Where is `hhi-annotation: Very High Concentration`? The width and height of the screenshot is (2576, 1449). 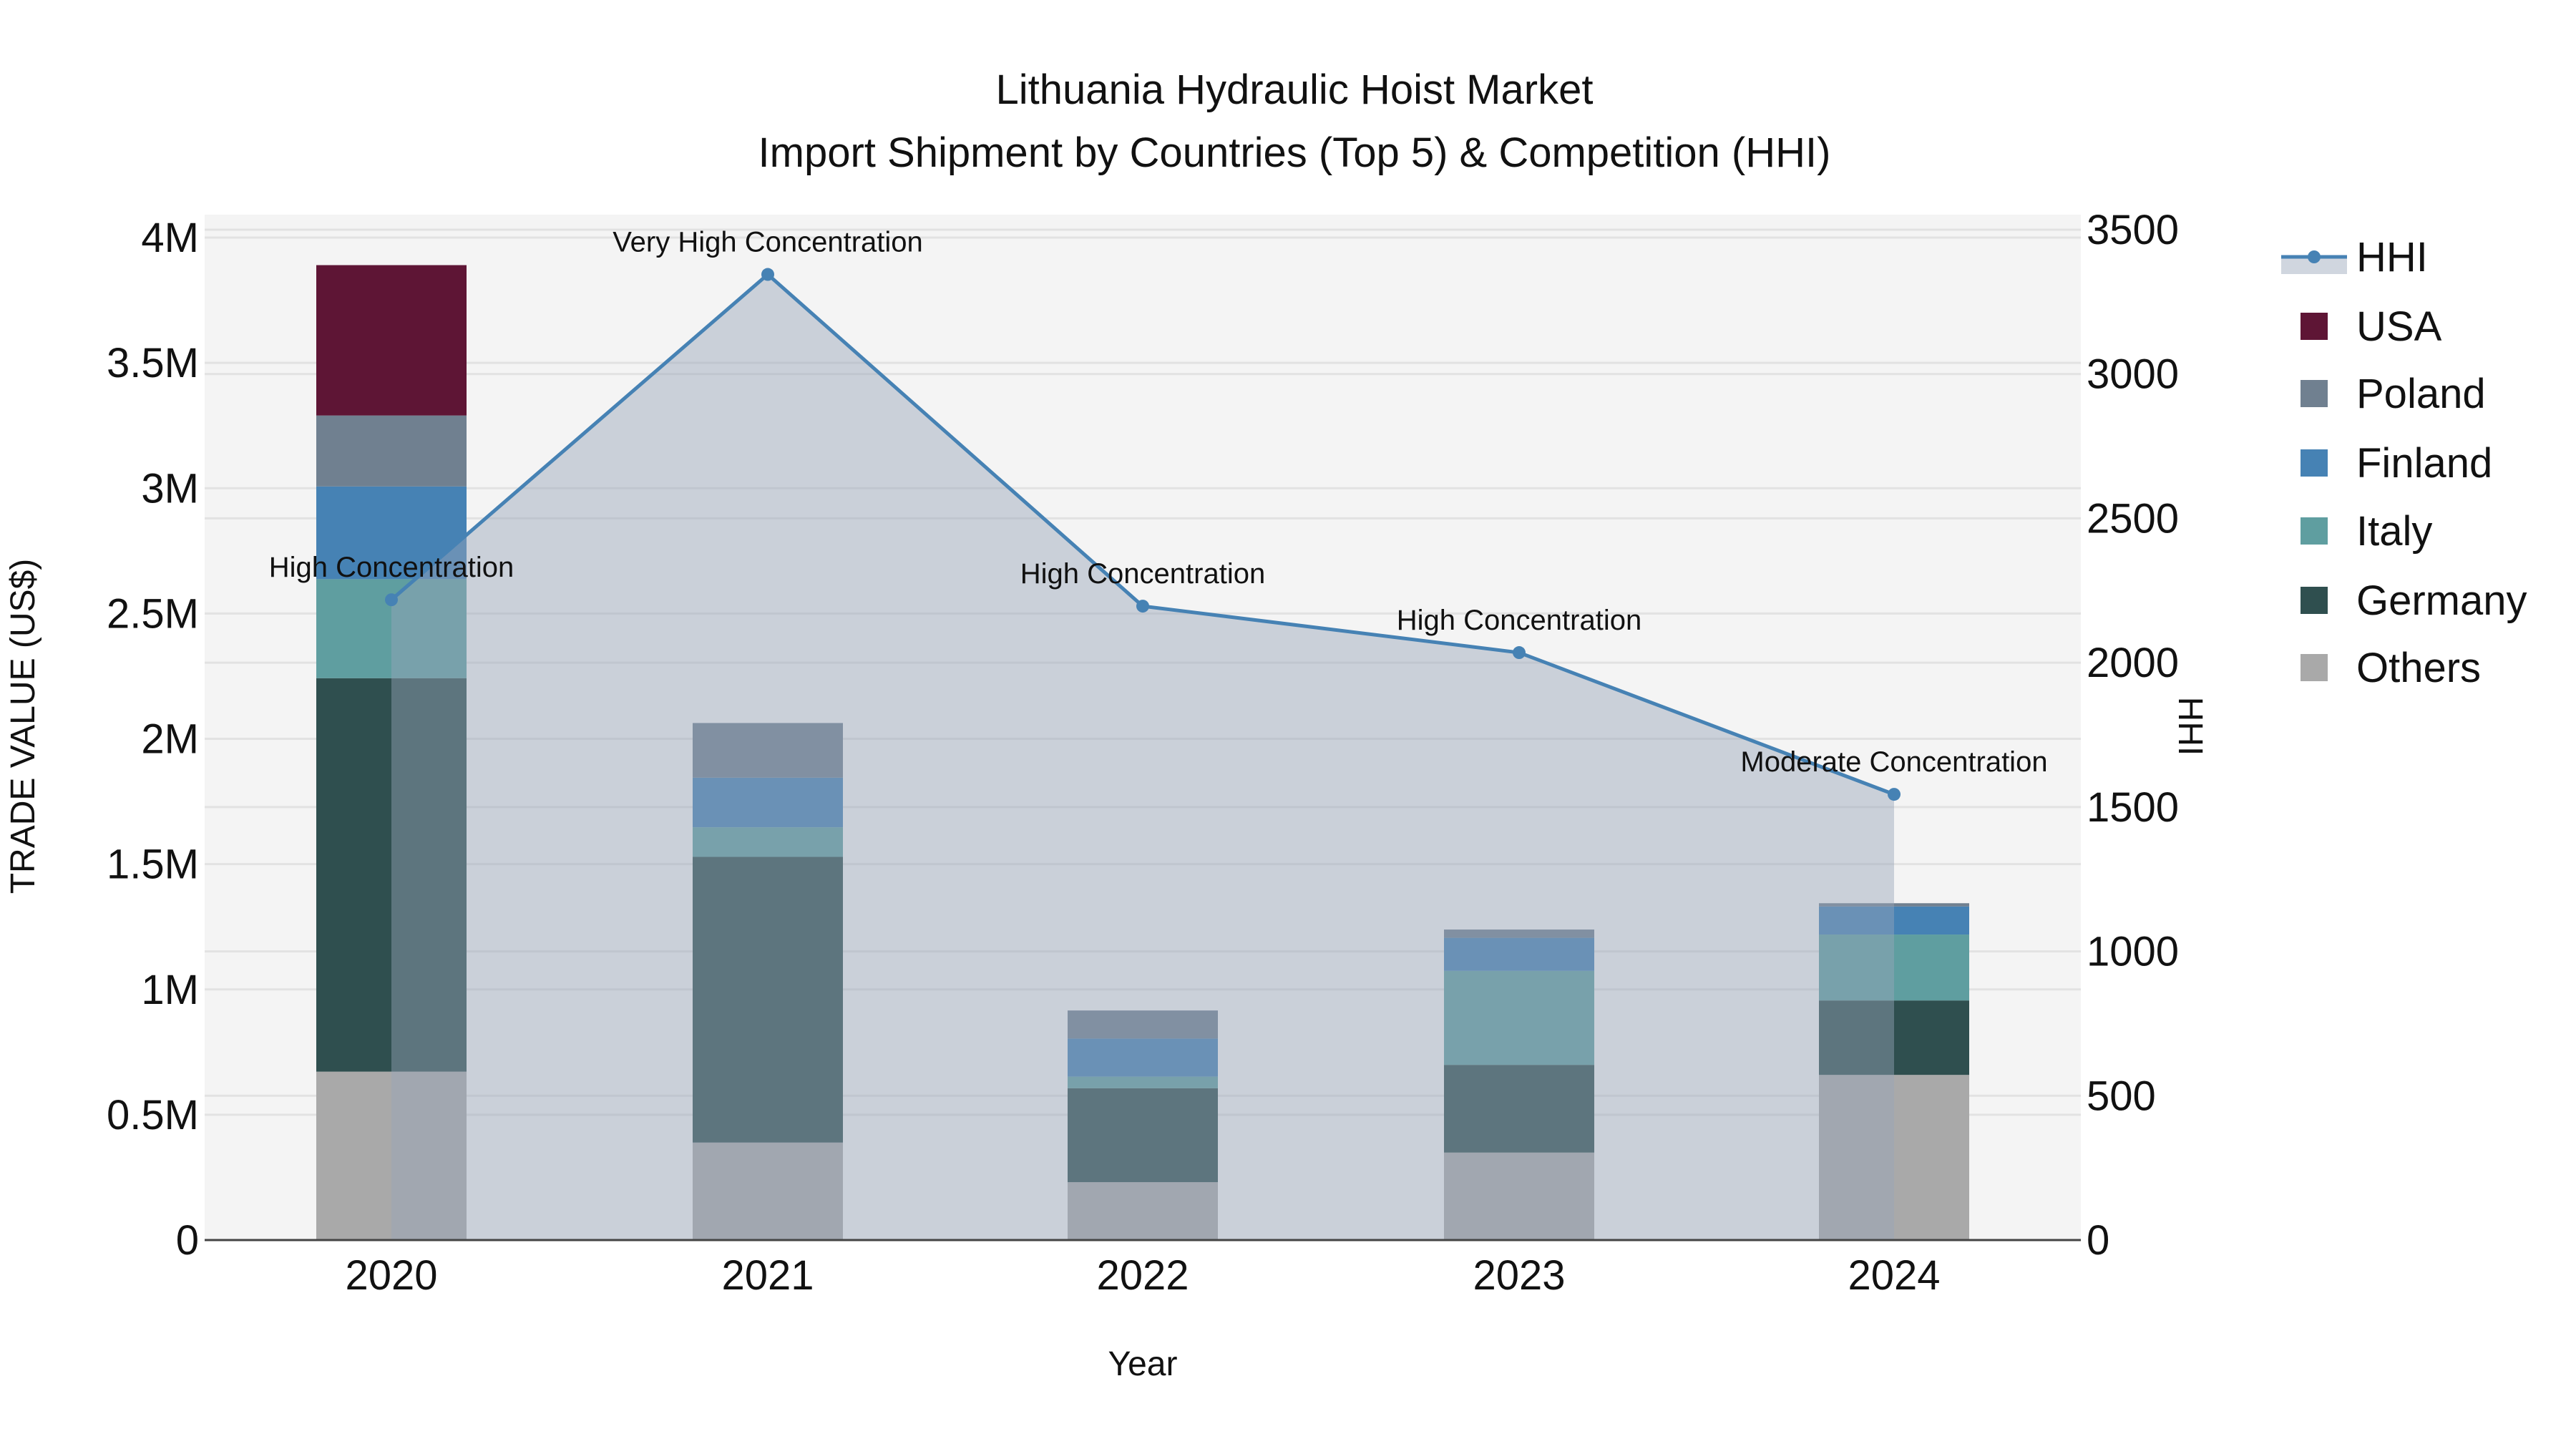
hhi-annotation: Very High Concentration is located at coordinates (768, 242).